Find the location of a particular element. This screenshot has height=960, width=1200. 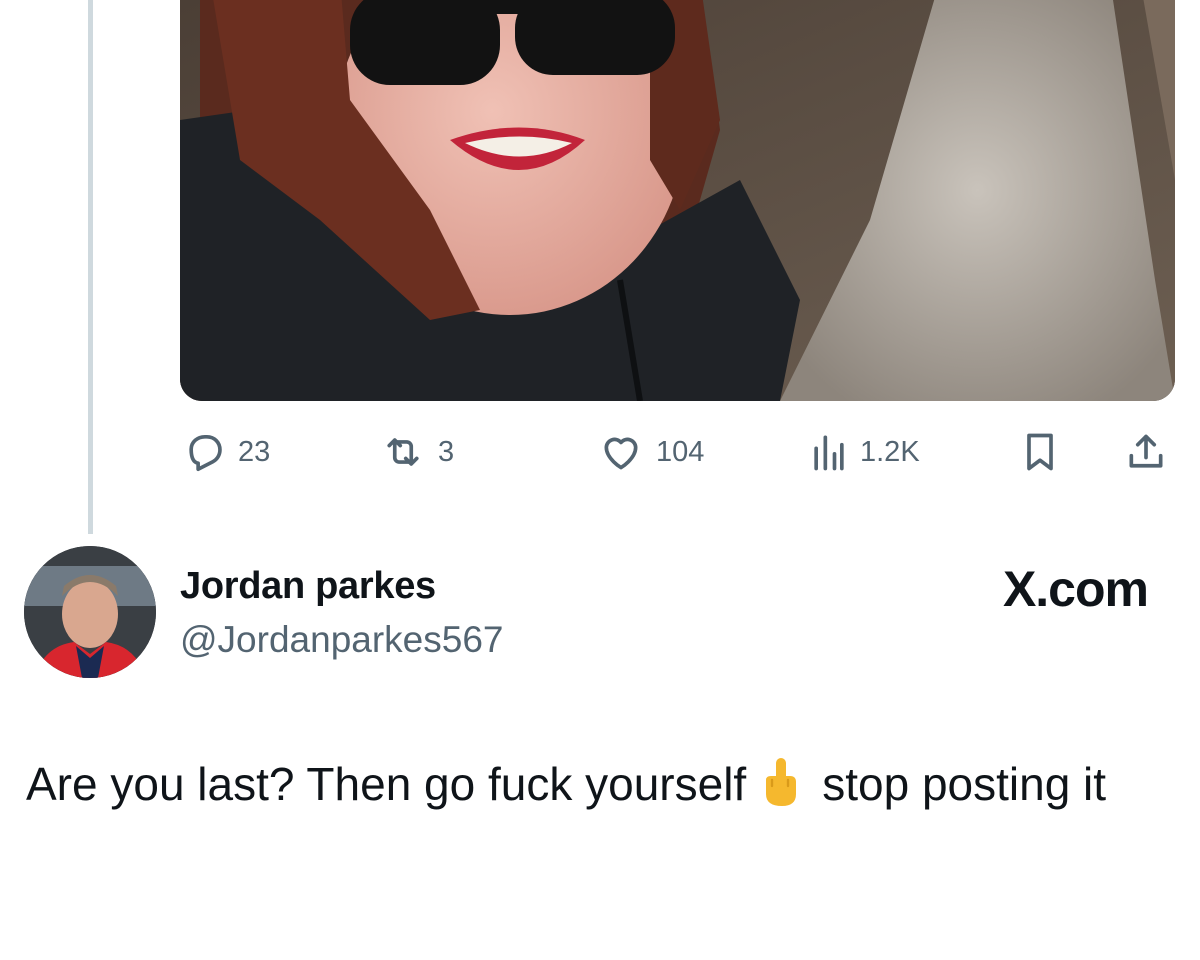

repost-icon is located at coordinates (403, 452).